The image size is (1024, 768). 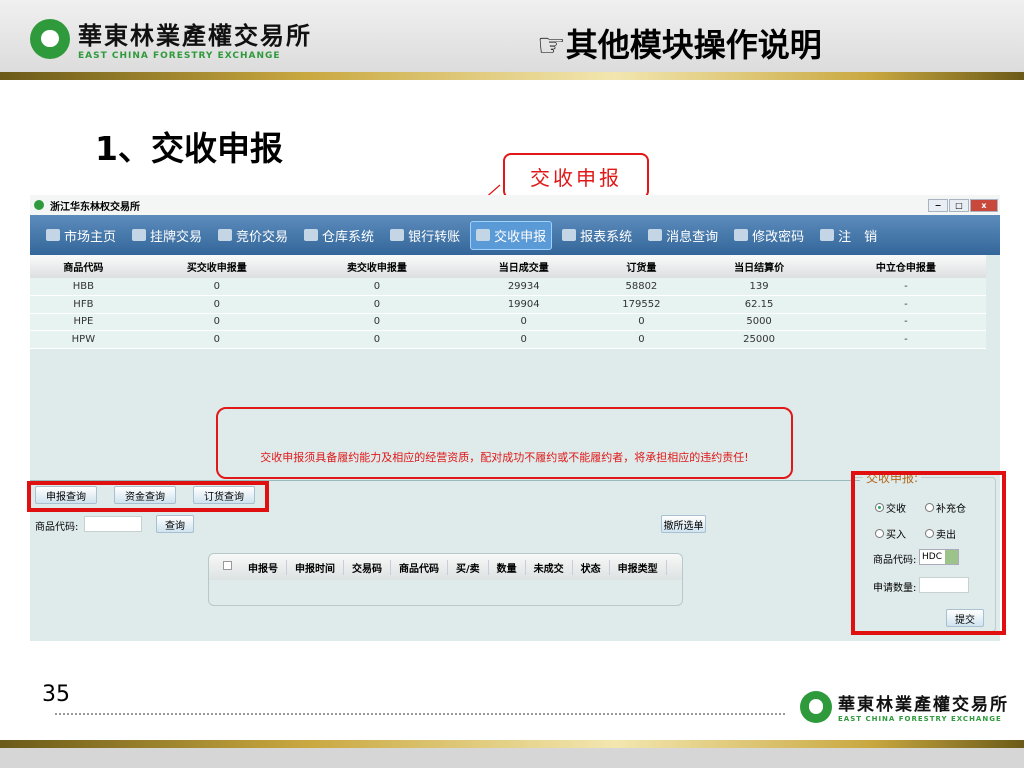 I want to click on gold-band, so click(x=512, y=76).